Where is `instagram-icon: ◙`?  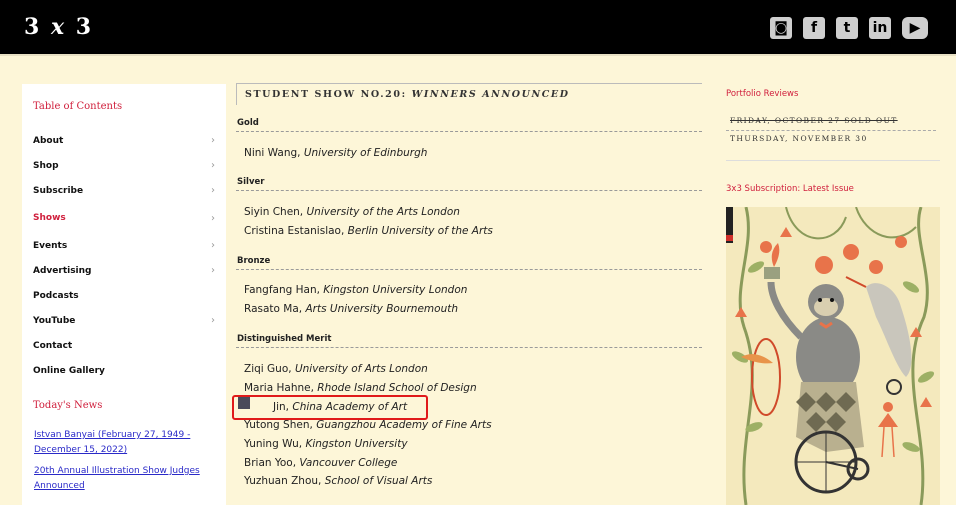 instagram-icon: ◙ is located at coordinates (781, 28).